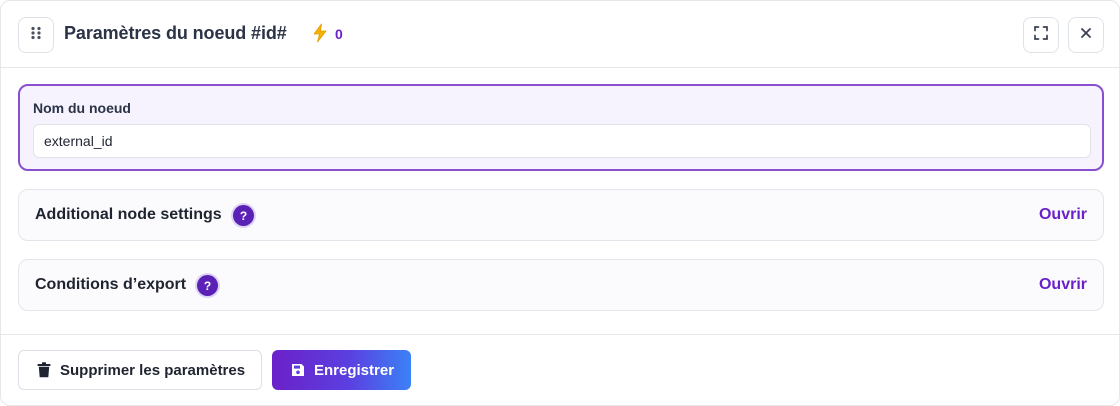 The image size is (1120, 406). I want to click on delete-settings-button: Supprimer les paramètres, so click(140, 370).